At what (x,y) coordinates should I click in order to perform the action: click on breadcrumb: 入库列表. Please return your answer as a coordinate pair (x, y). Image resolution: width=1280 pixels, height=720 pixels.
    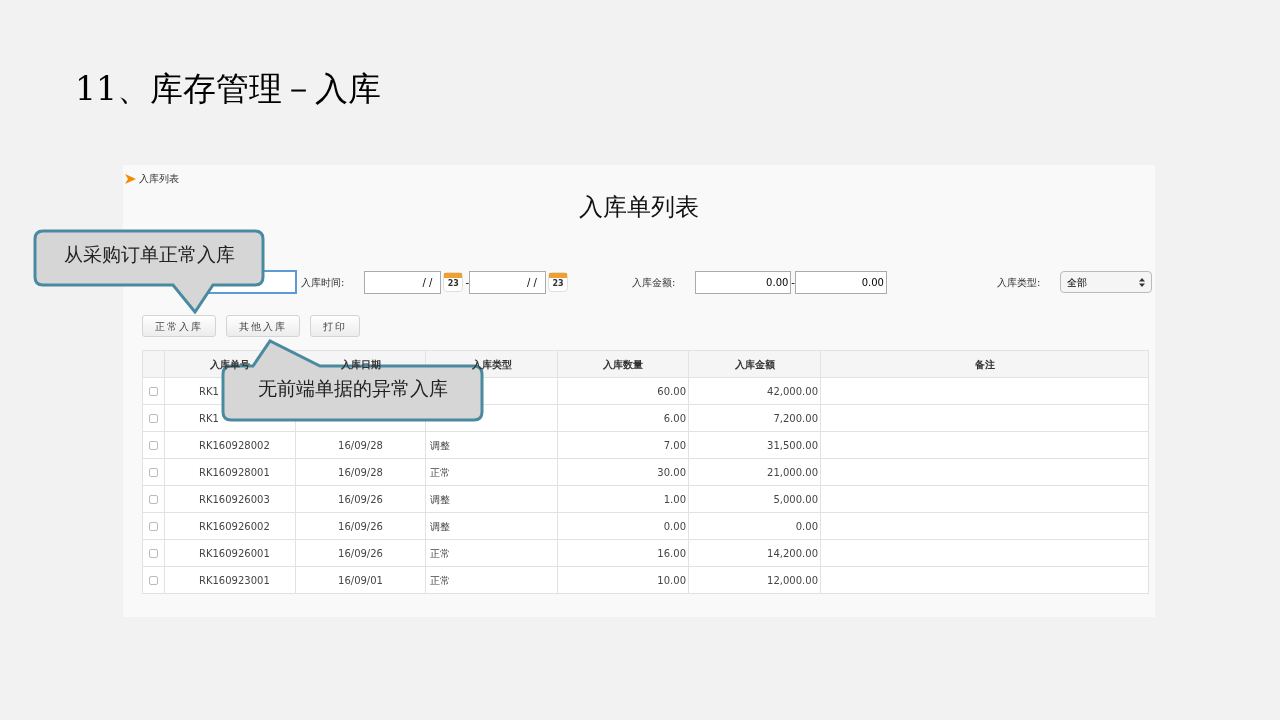
    Looking at the image, I should click on (159, 178).